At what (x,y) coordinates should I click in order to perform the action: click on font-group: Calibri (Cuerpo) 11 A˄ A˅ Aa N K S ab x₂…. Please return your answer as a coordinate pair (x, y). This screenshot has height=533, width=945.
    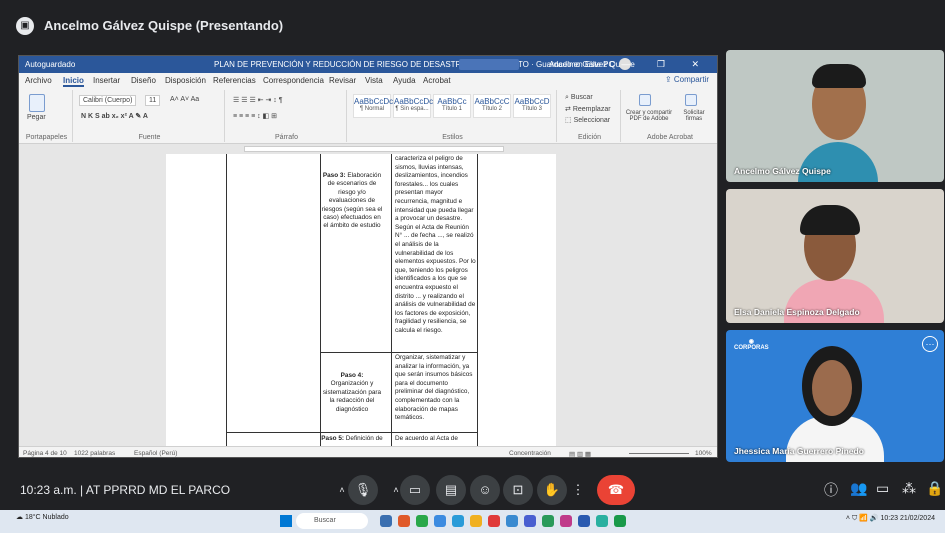
    Looking at the image, I should click on (150, 116).